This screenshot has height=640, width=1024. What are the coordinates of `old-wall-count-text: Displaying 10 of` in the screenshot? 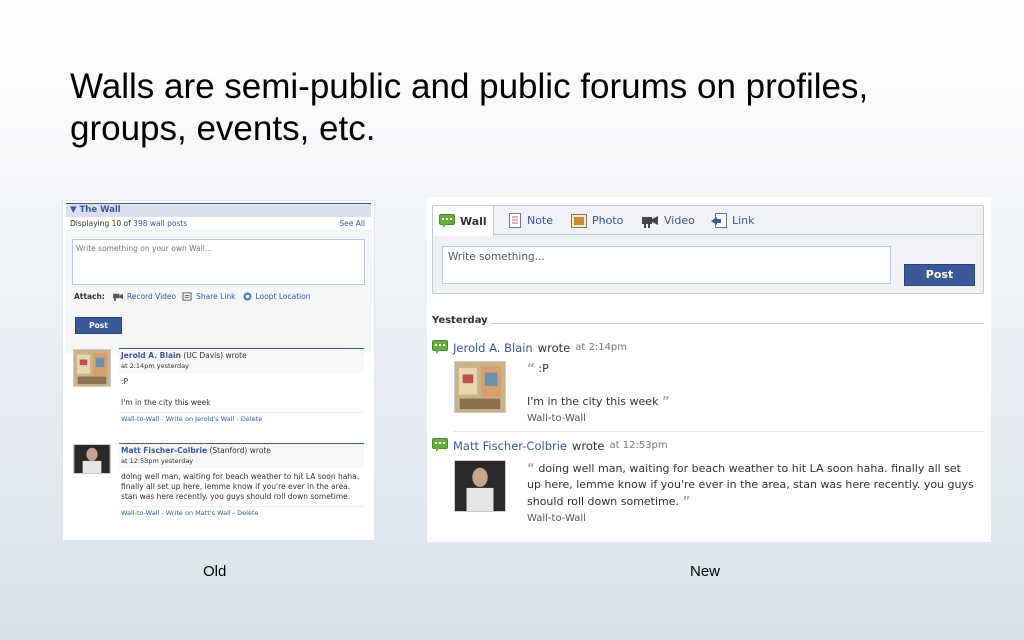 It's located at (102, 223).